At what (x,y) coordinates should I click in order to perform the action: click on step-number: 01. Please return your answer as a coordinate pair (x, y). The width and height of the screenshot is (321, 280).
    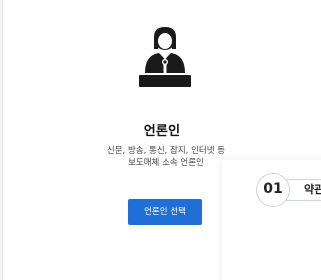
    Looking at the image, I should click on (273, 190).